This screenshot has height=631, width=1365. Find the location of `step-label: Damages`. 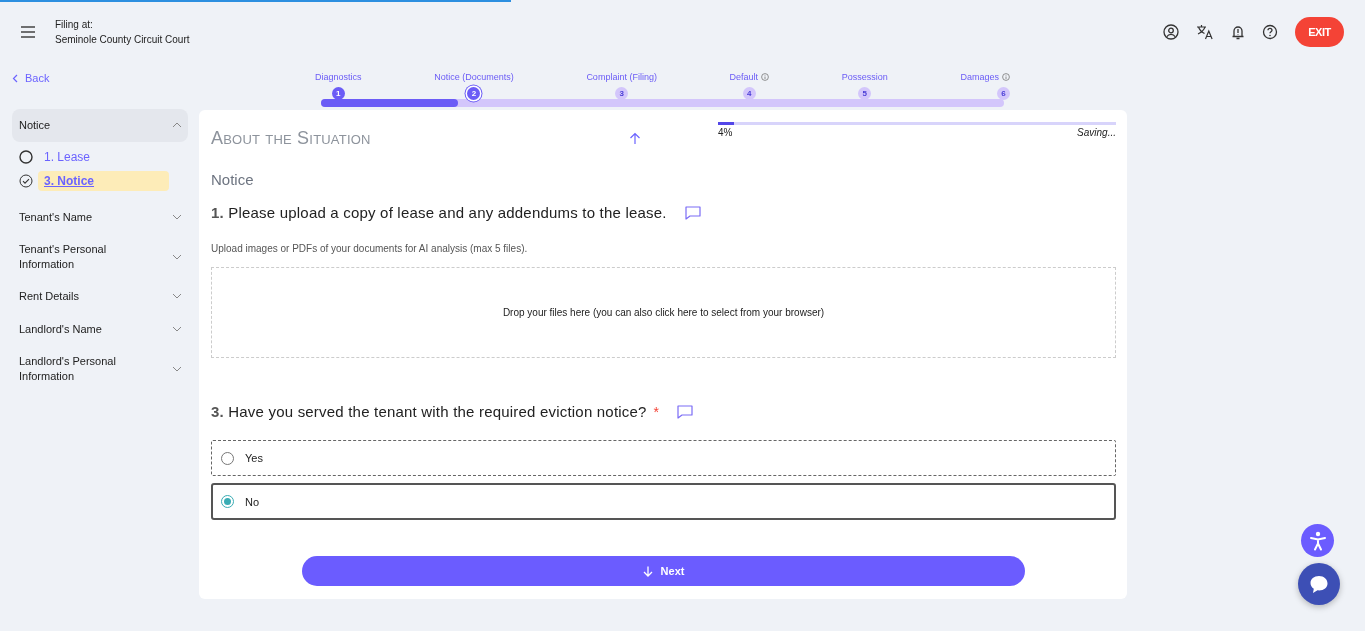

step-label: Damages is located at coordinates (979, 77).